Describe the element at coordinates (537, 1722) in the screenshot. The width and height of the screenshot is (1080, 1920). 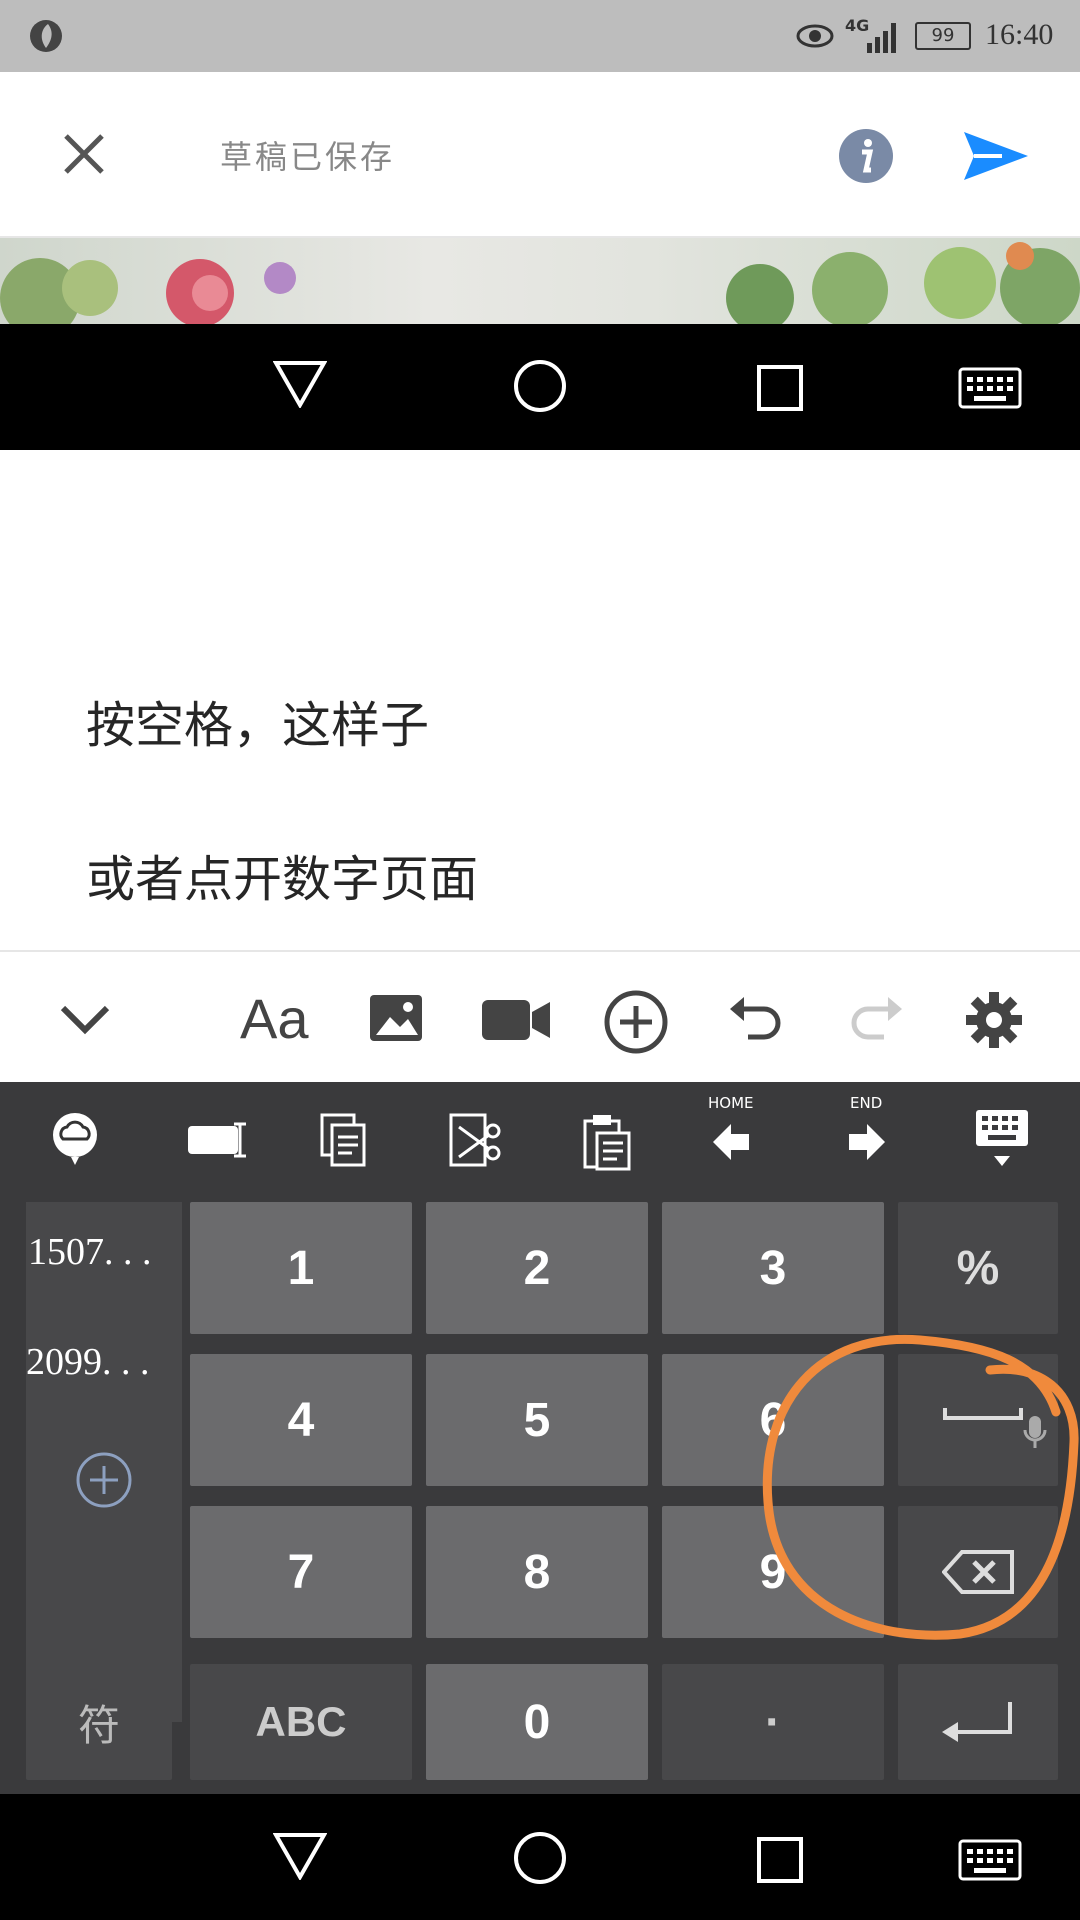
I see `key-0: 0` at that location.